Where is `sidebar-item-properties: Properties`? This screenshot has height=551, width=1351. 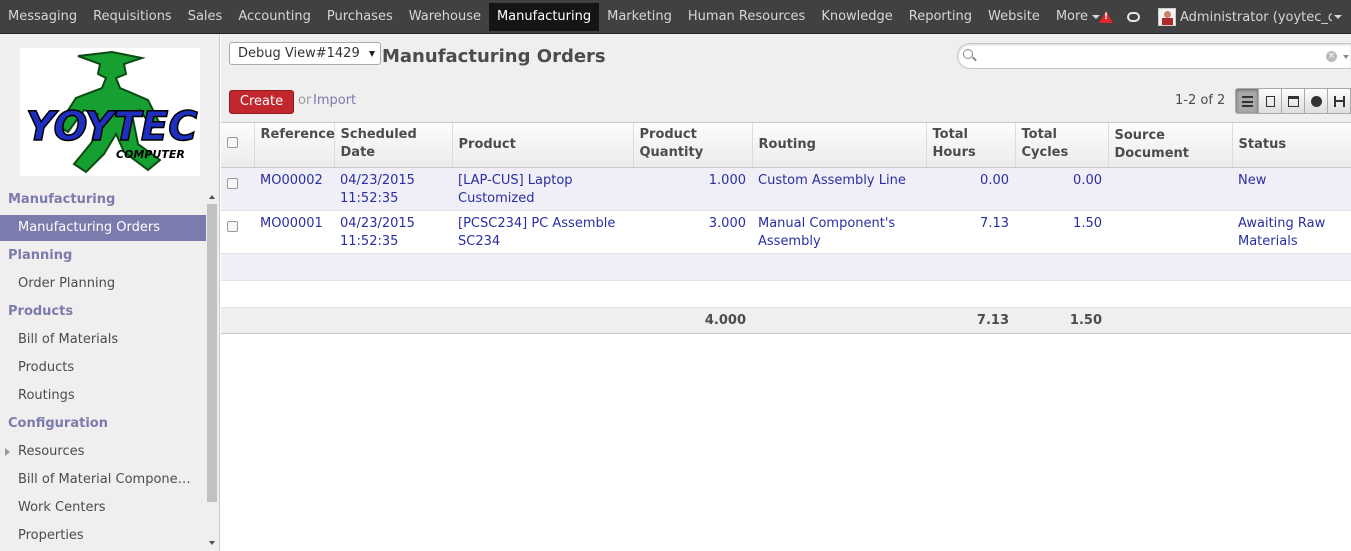 sidebar-item-properties: Properties is located at coordinates (103, 536).